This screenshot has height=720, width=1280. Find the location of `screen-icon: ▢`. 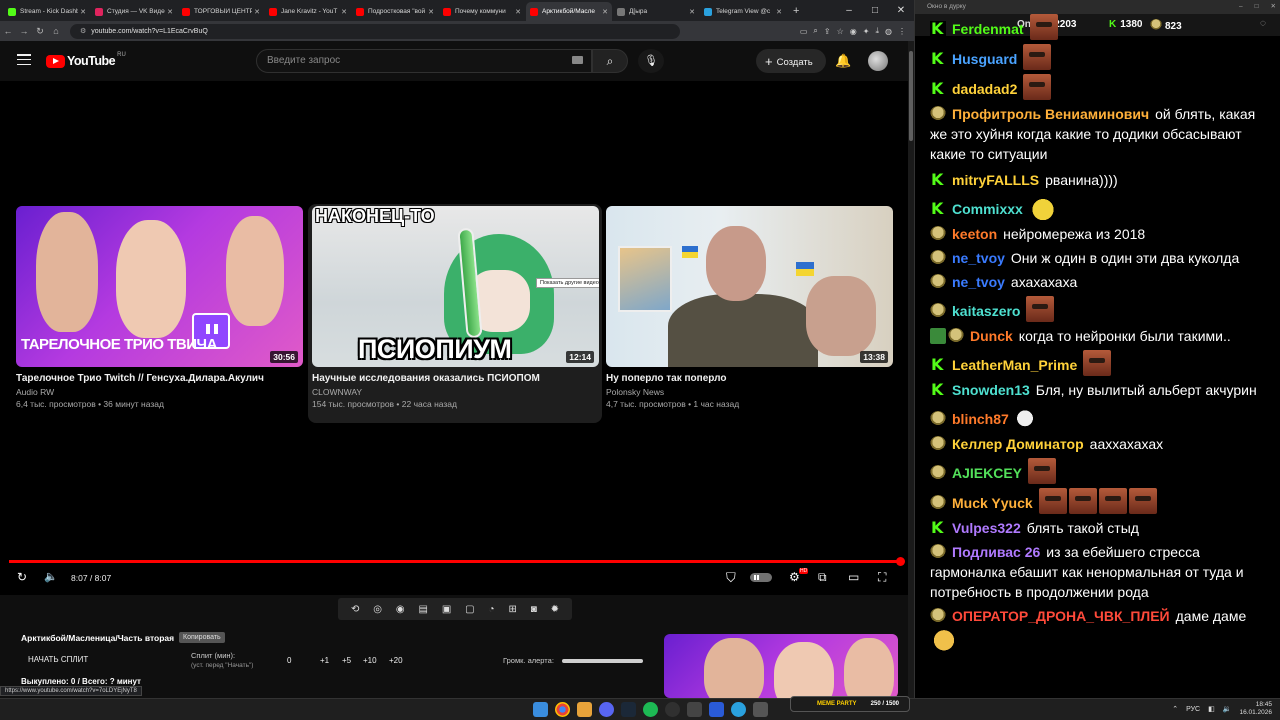

screen-icon: ▢ is located at coordinates (469, 609).